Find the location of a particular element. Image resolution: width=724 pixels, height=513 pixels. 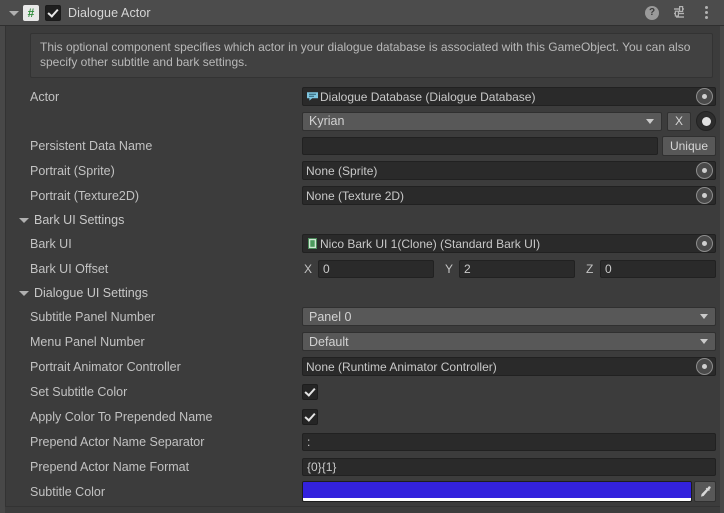

portrait-texture2d-object-field: None (Texture 2D) is located at coordinates (509, 195).